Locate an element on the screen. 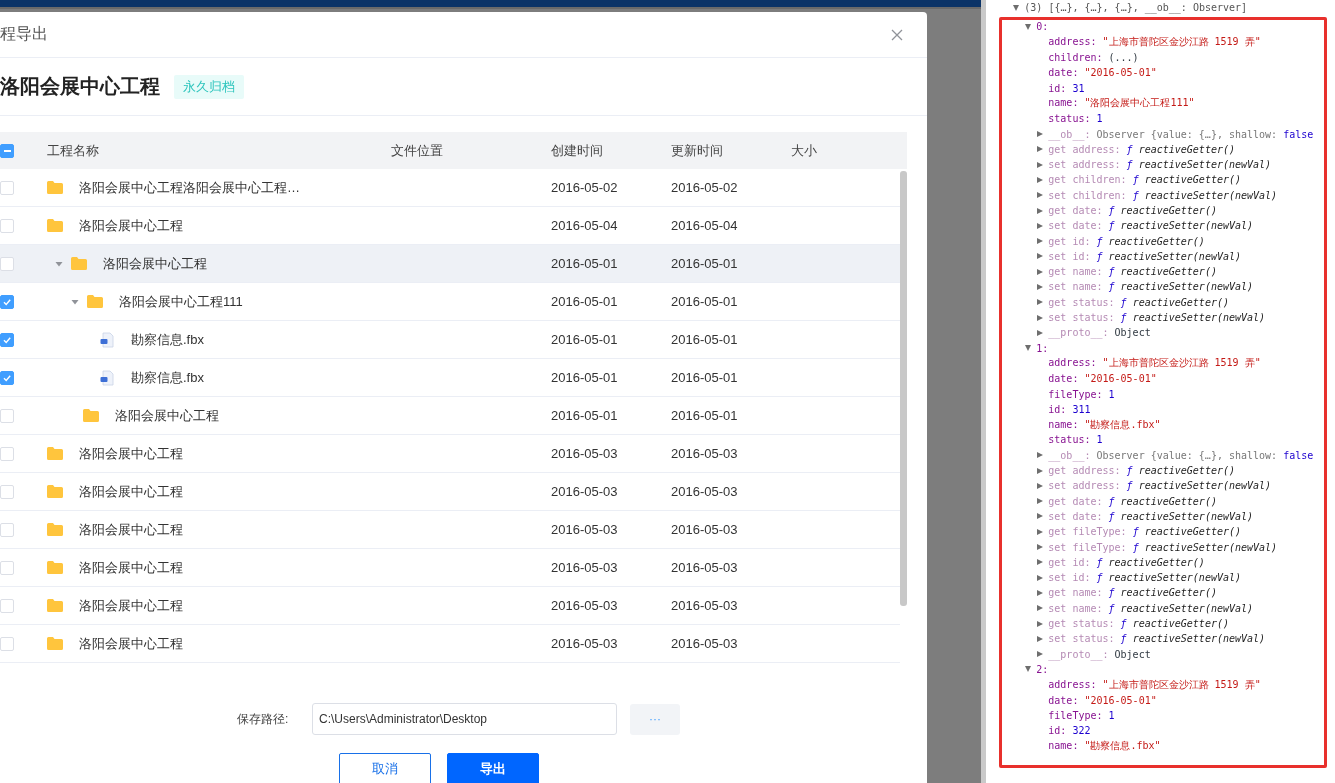  console-entry: get date: ƒ reactiveGetter() is located at coordinates (1132, 501).